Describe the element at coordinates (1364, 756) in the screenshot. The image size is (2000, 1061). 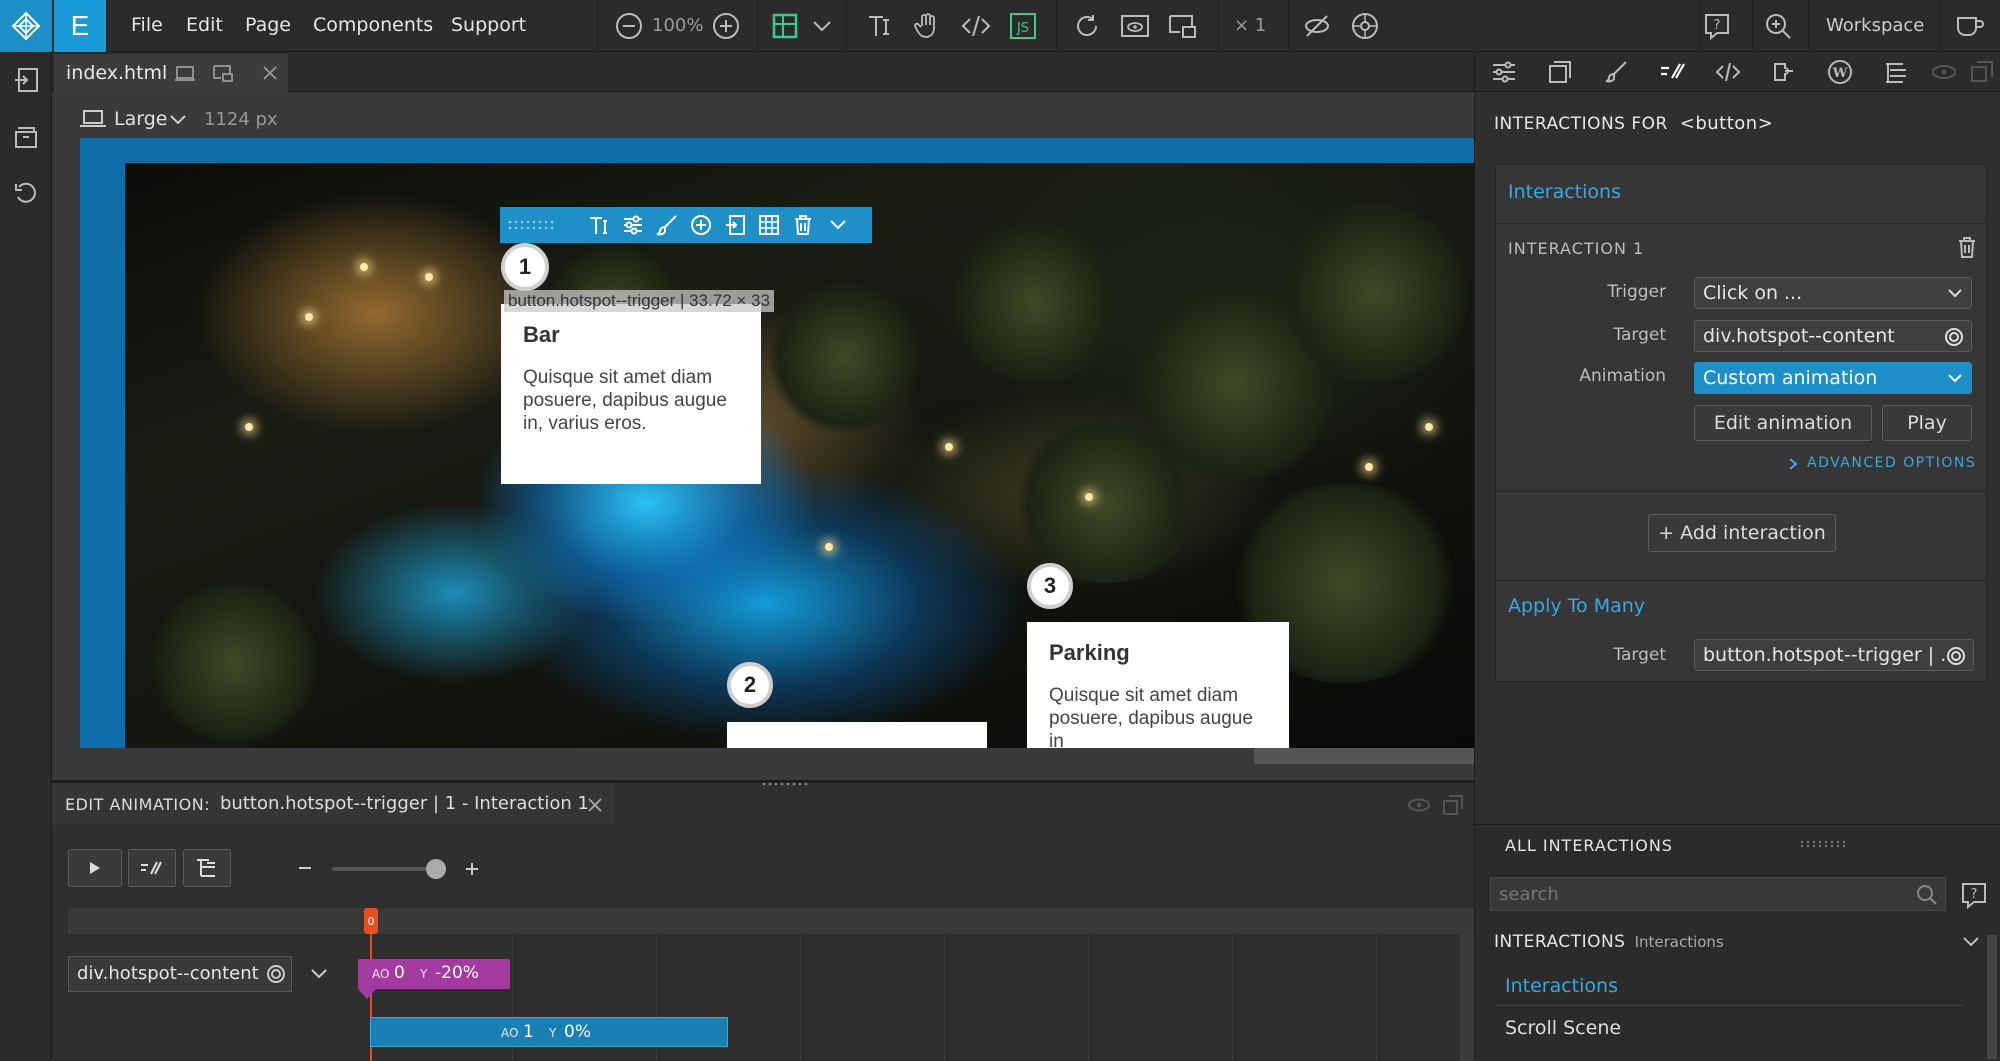
I see `canvas-scrollbar` at that location.